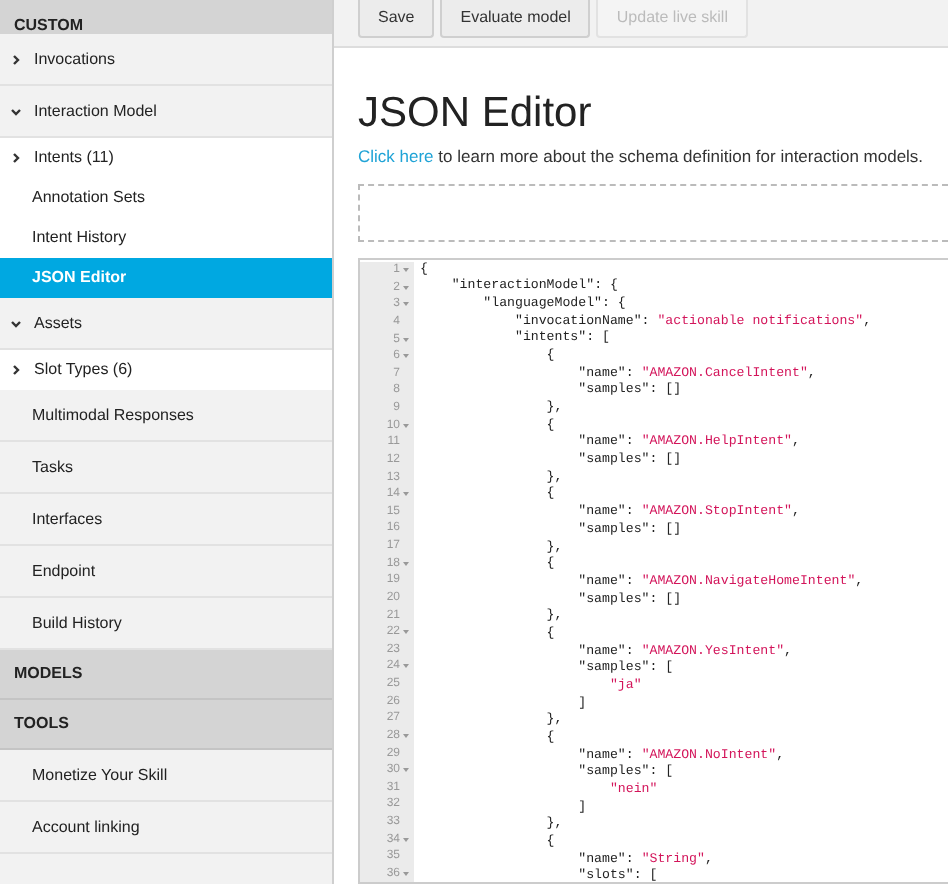  I want to click on nav-item: Account linking, so click(86, 827).